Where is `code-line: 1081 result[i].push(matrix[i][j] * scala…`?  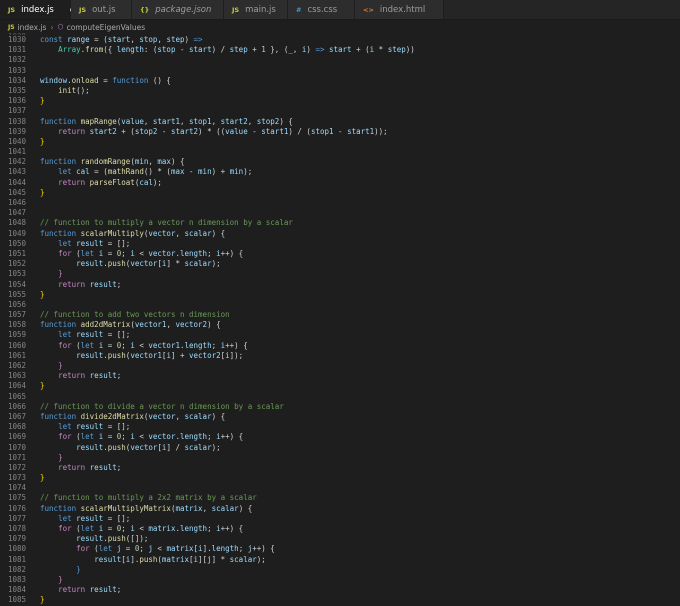 code-line: 1081 result[i].push(matrix[i][j] * scala… is located at coordinates (340, 560).